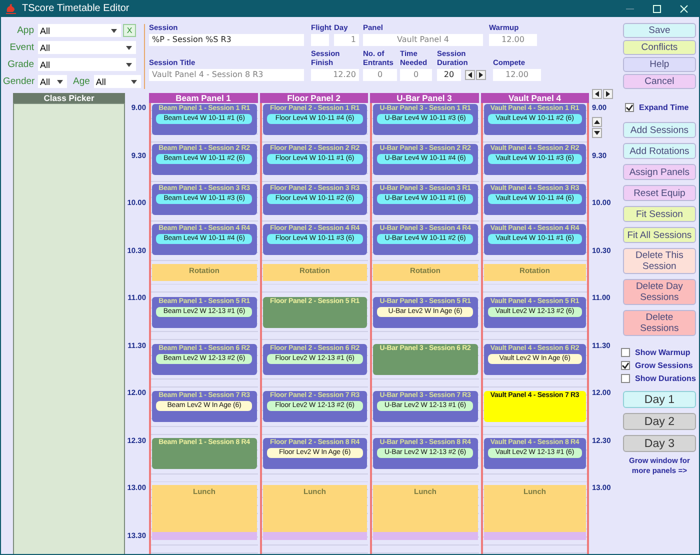 This screenshot has width=700, height=555. Describe the element at coordinates (659, 421) in the screenshot. I see `day-tab: Day 2` at that location.